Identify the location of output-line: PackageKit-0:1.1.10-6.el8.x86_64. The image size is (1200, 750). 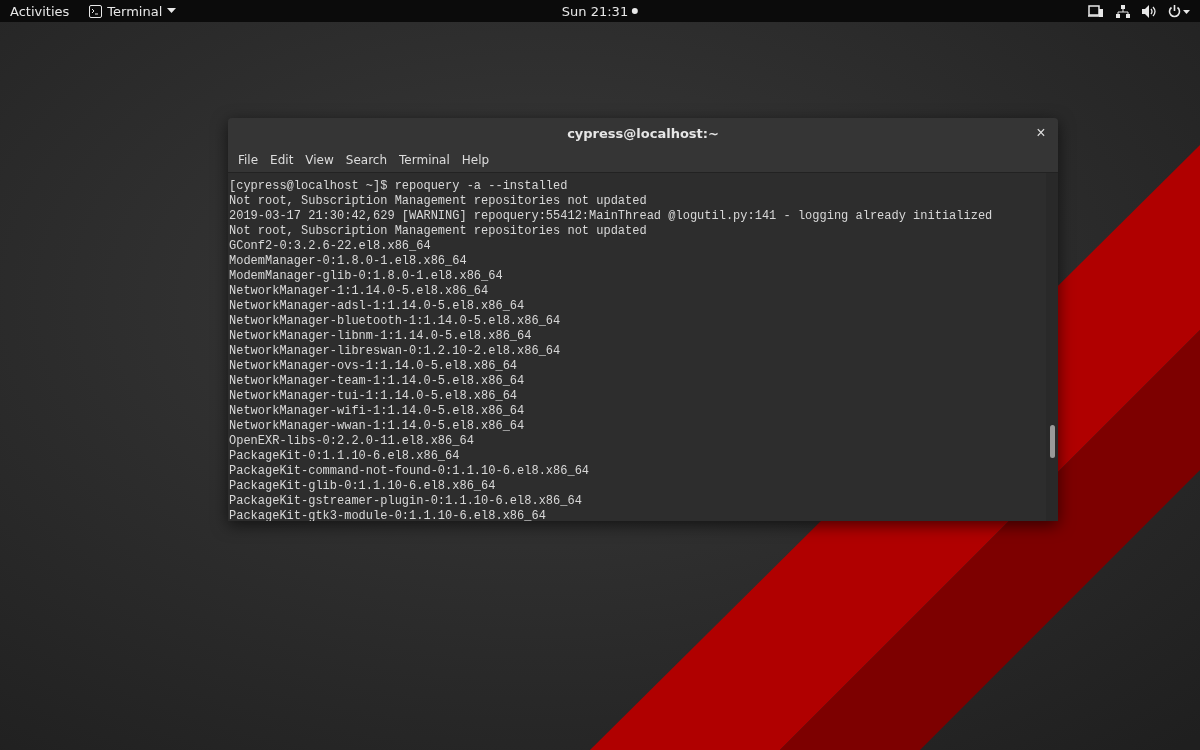
(344, 456).